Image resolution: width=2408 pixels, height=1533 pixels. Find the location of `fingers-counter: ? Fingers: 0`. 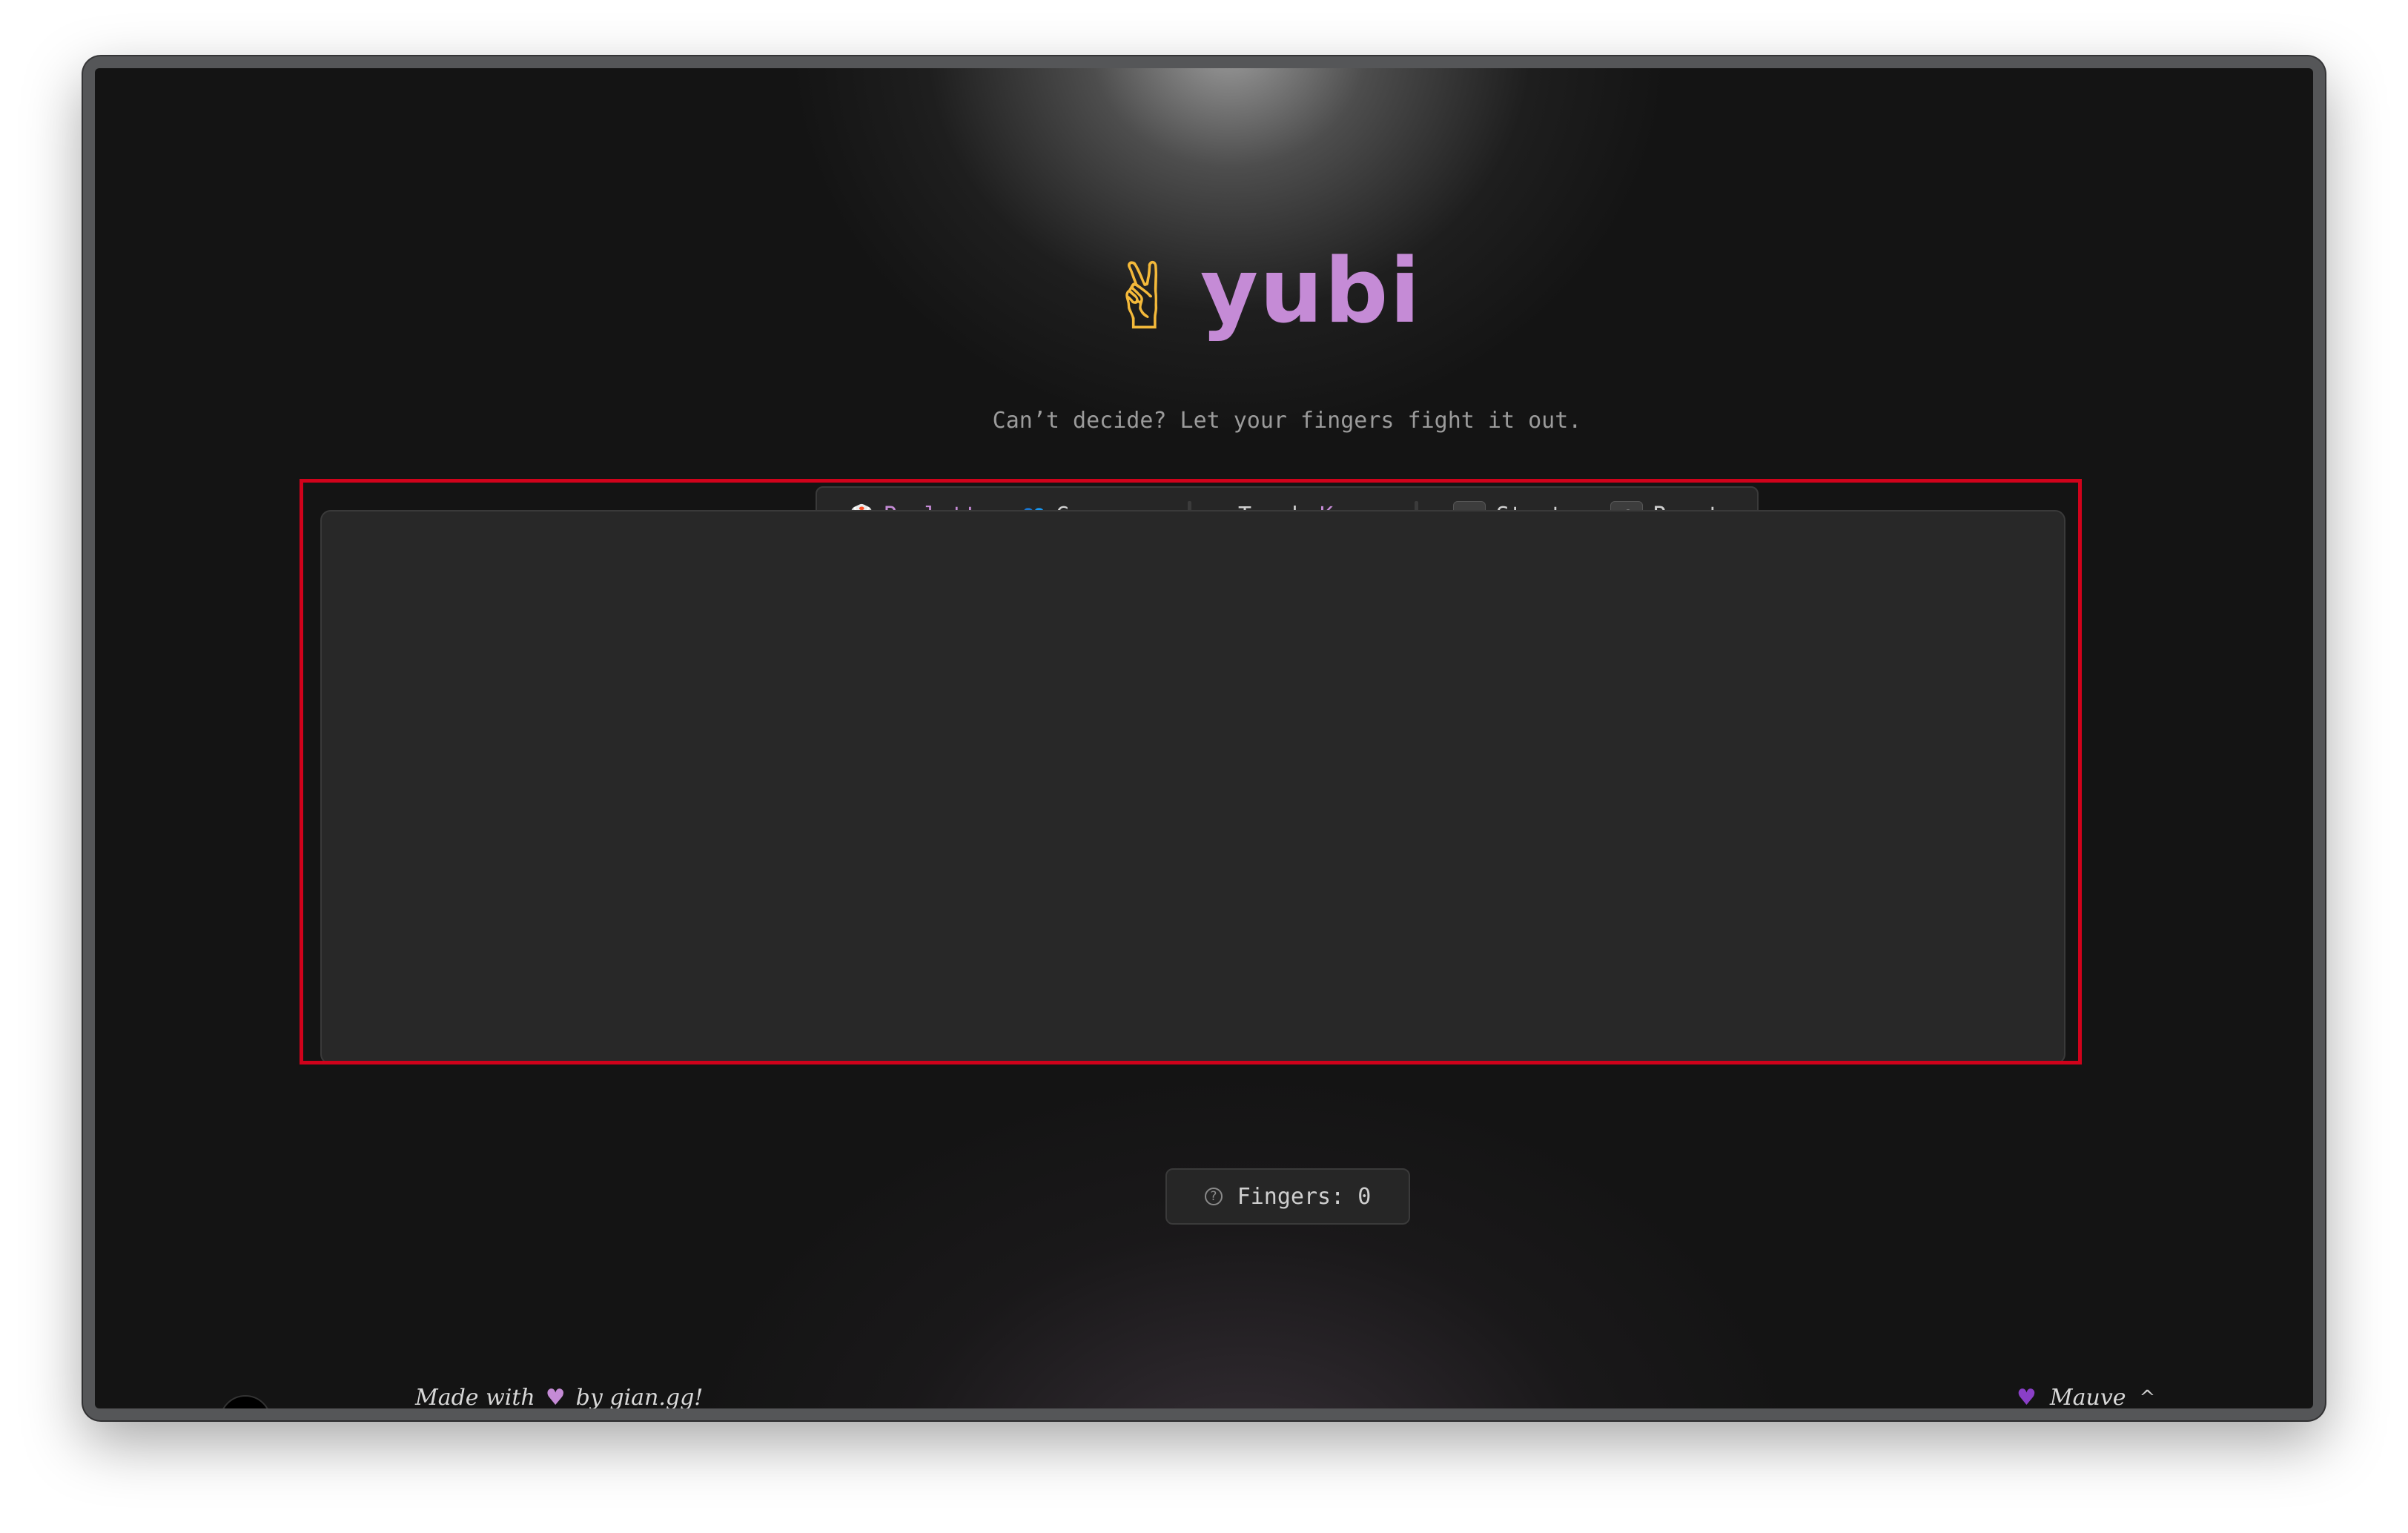

fingers-counter: ? Fingers: 0 is located at coordinates (1287, 1196).